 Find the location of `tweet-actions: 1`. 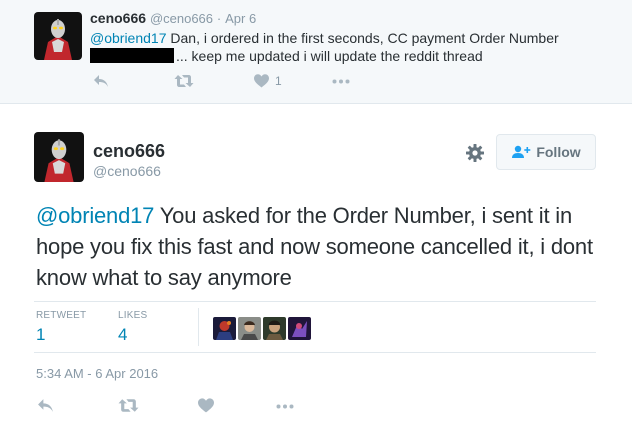

tweet-actions: 1 is located at coordinates (240, 83).